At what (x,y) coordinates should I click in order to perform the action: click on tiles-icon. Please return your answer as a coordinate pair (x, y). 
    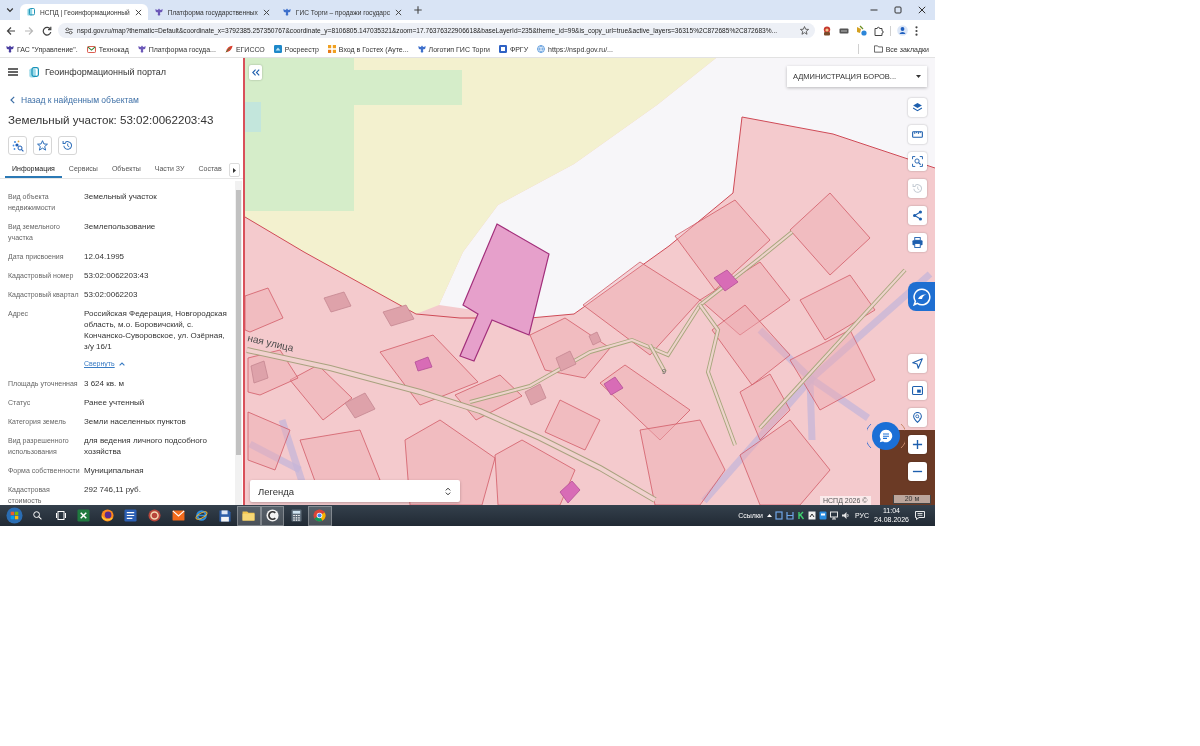
    Looking at the image, I should click on (331, 49).